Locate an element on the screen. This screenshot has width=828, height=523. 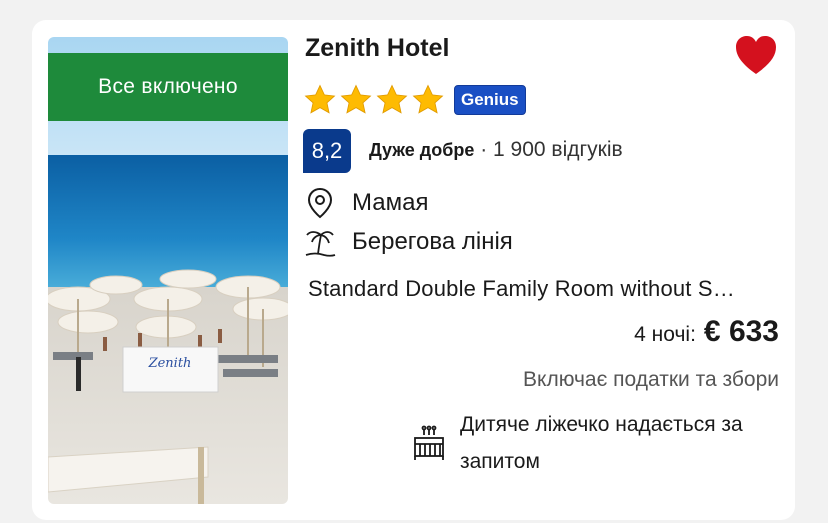
hotel-name: Zenith Hotel is located at coordinates (377, 48).